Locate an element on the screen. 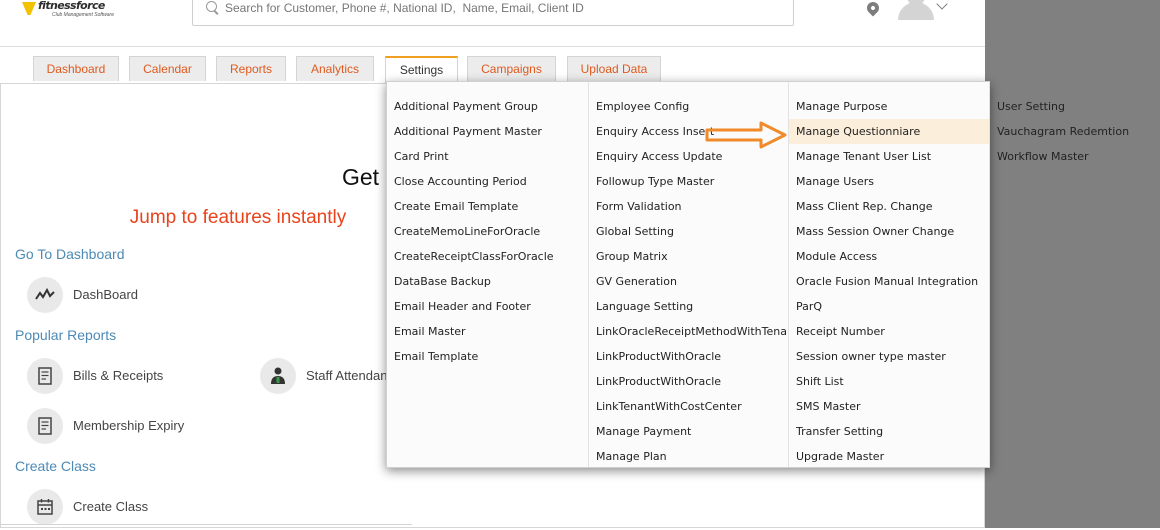  menu-item: Manage Users is located at coordinates (889, 181).